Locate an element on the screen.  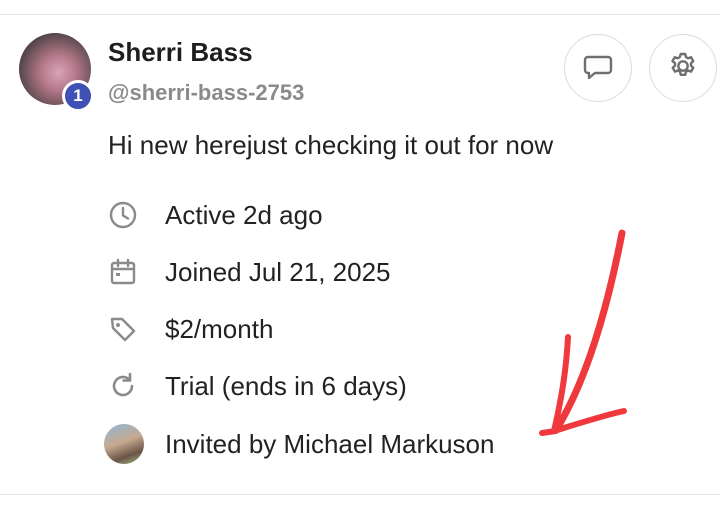
gear-icon is located at coordinates (683, 68).